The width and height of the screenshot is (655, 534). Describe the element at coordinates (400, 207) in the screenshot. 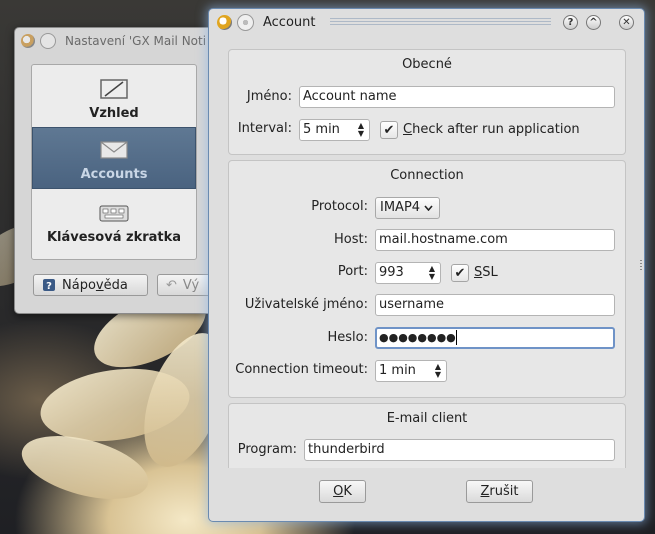

I see `protocol-value: IMAP4` at that location.